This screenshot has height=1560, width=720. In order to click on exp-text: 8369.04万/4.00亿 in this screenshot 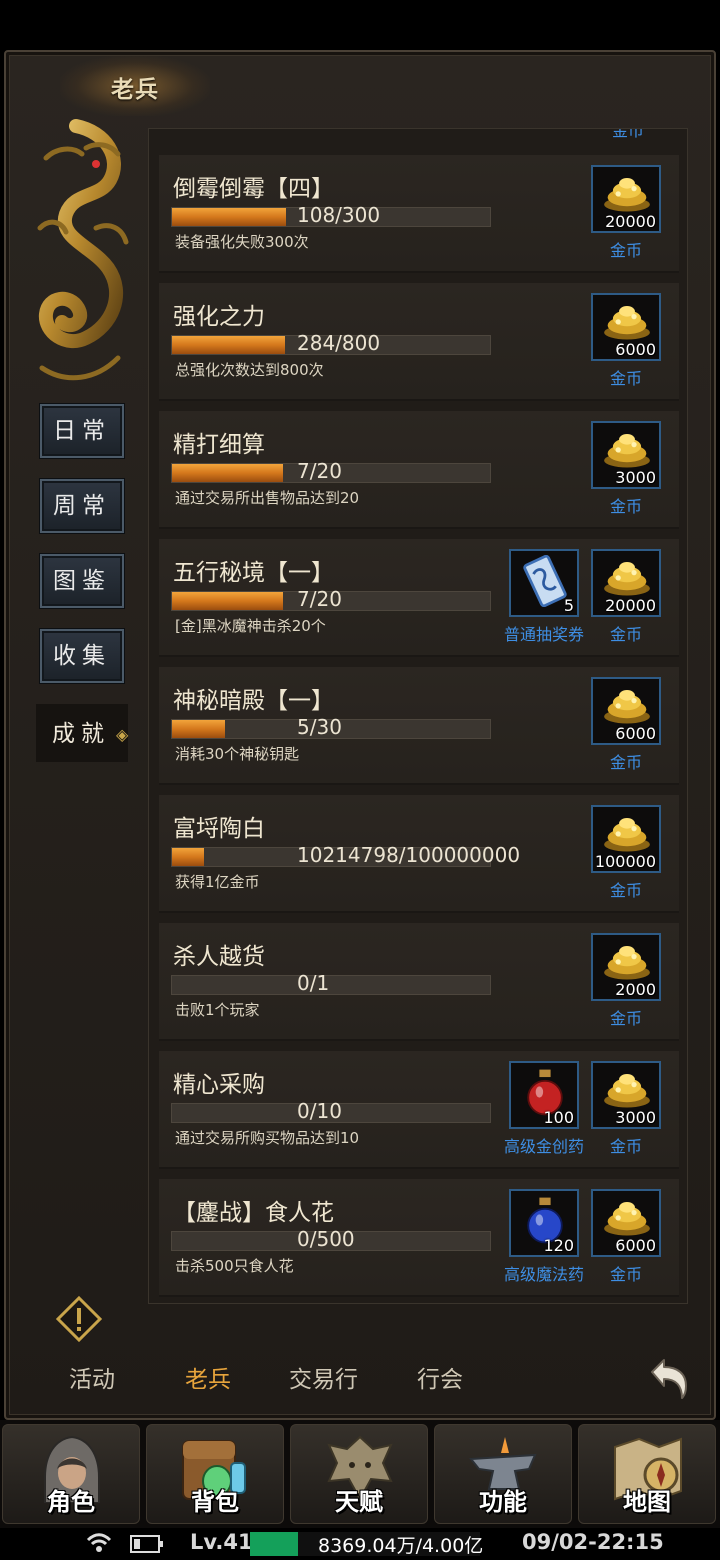, I will do `click(401, 1546)`.